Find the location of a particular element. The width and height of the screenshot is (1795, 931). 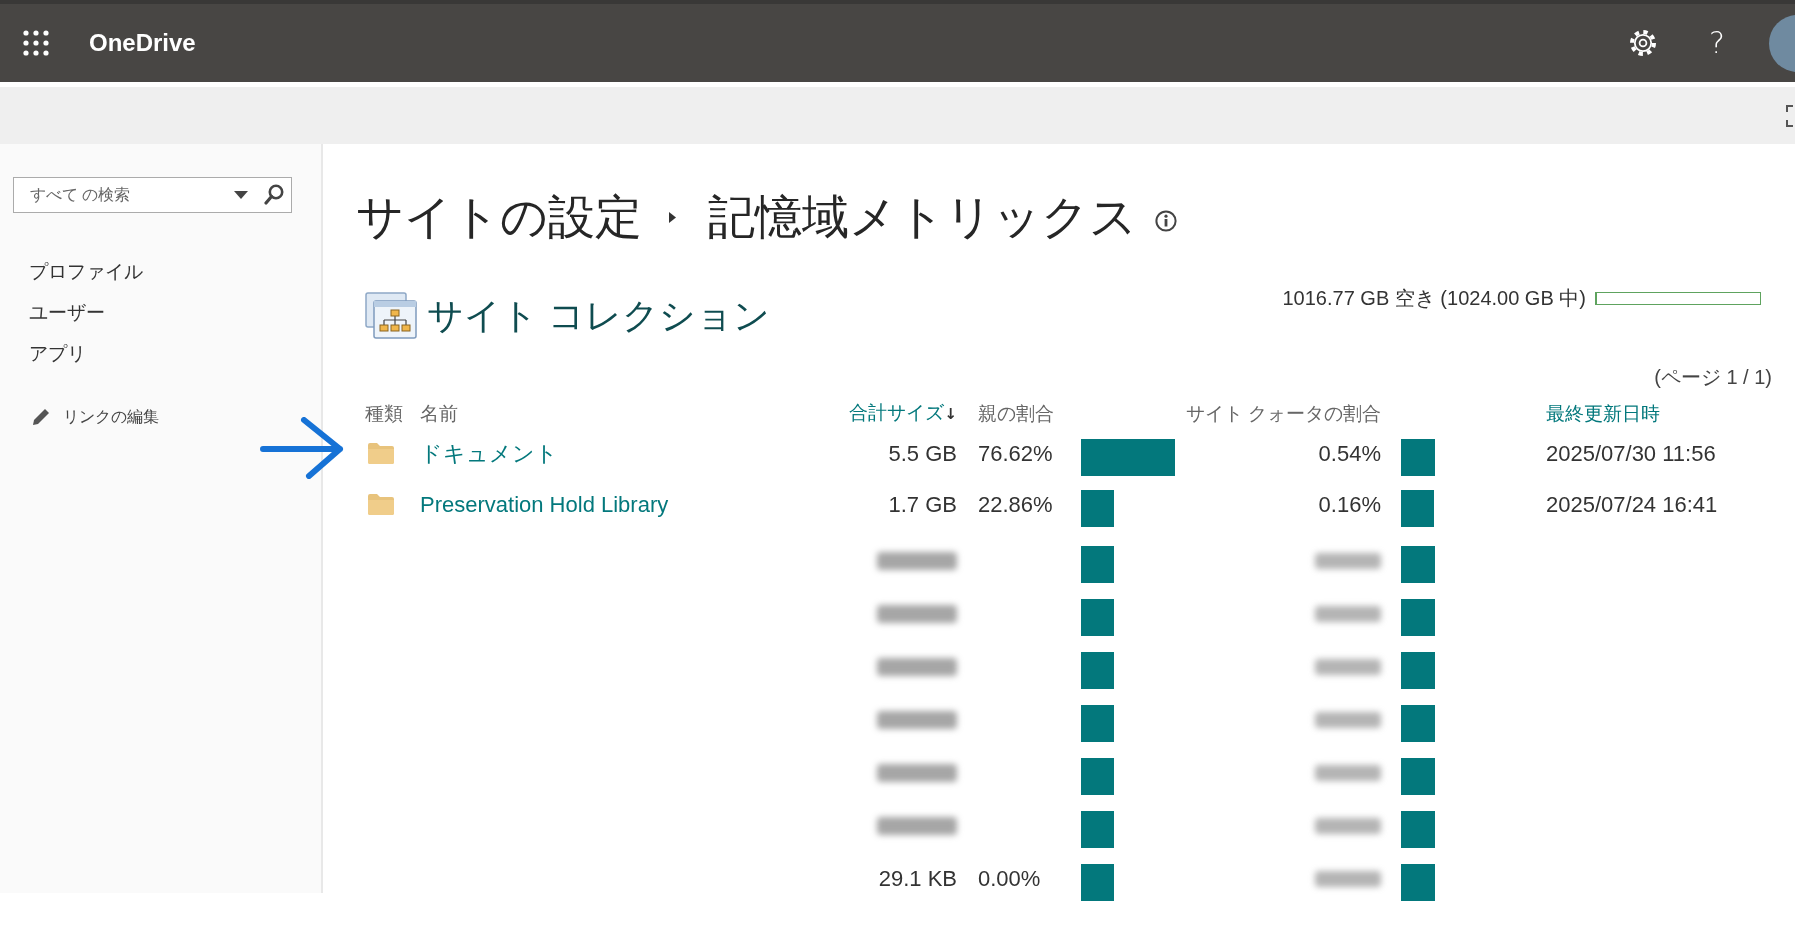

breadcrumb-separator-icon is located at coordinates (672, 217).